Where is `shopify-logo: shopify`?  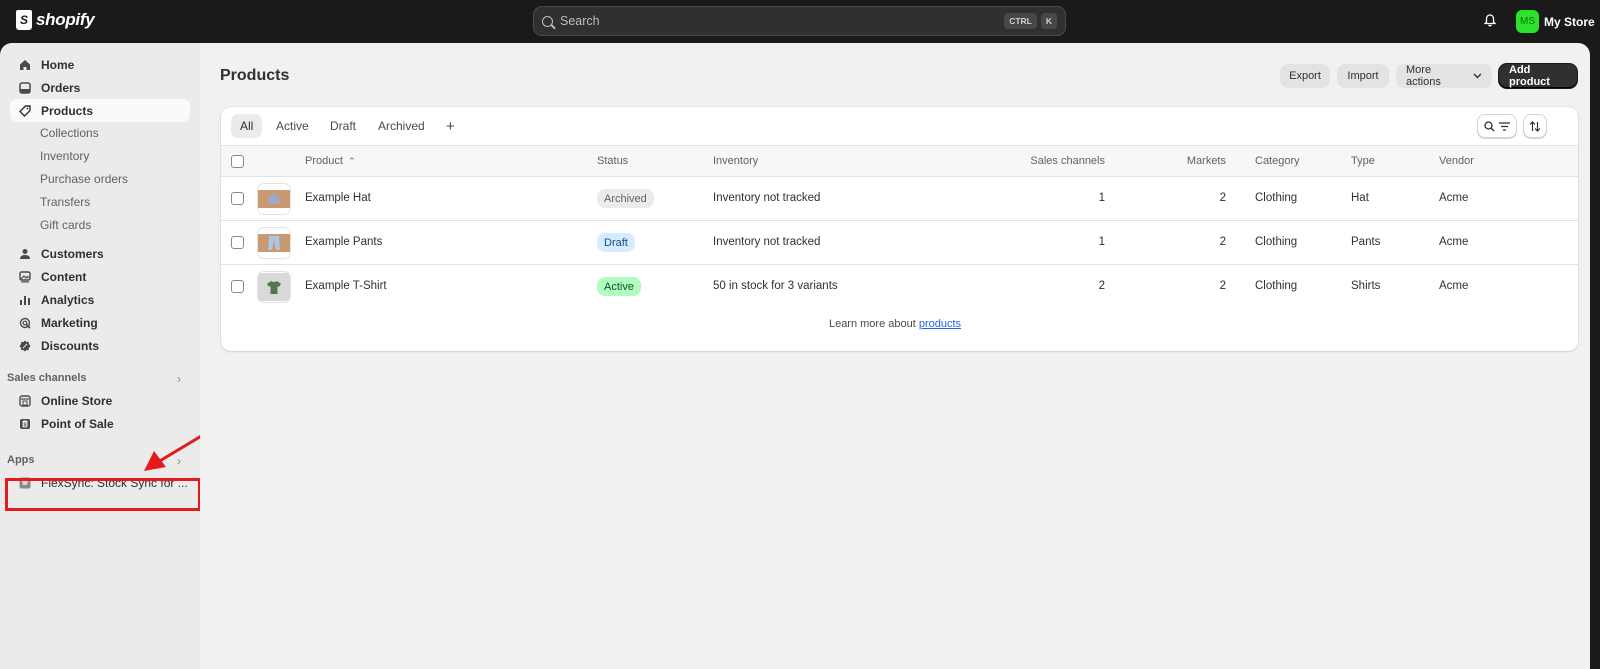
shopify-logo: shopify is located at coordinates (55, 20).